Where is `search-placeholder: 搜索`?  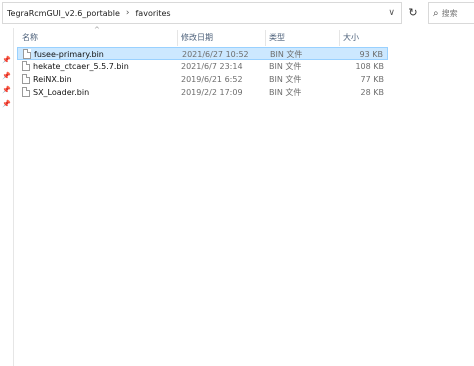
search-placeholder: 搜索 is located at coordinates (449, 13).